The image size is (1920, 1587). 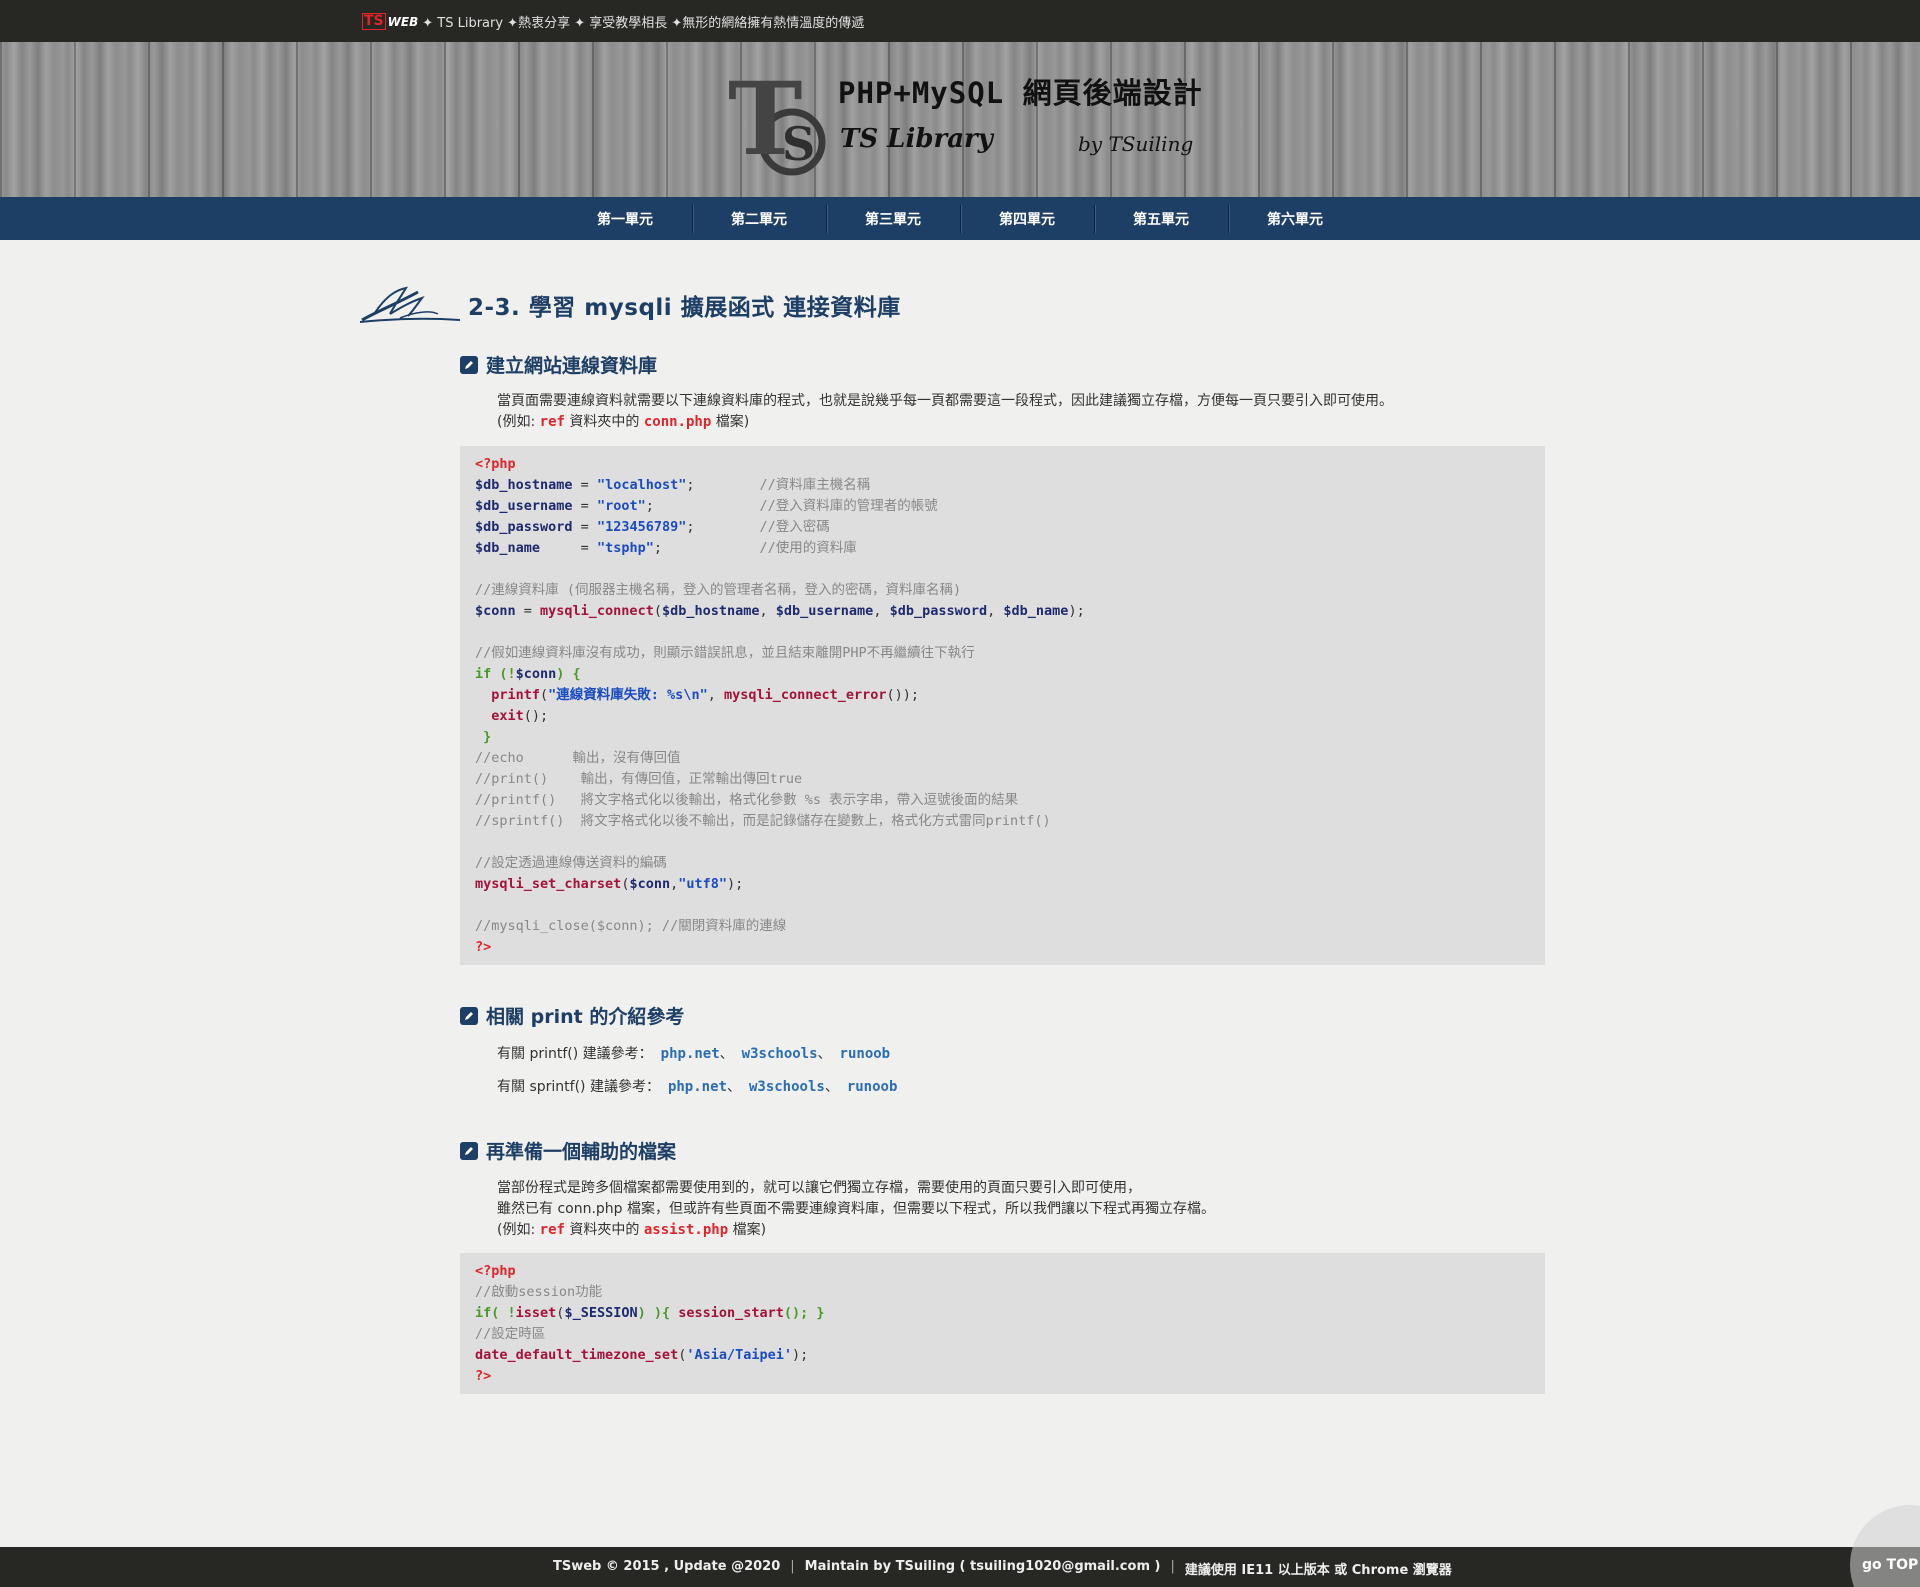 I want to click on svg-text: S, so click(x=798, y=144).